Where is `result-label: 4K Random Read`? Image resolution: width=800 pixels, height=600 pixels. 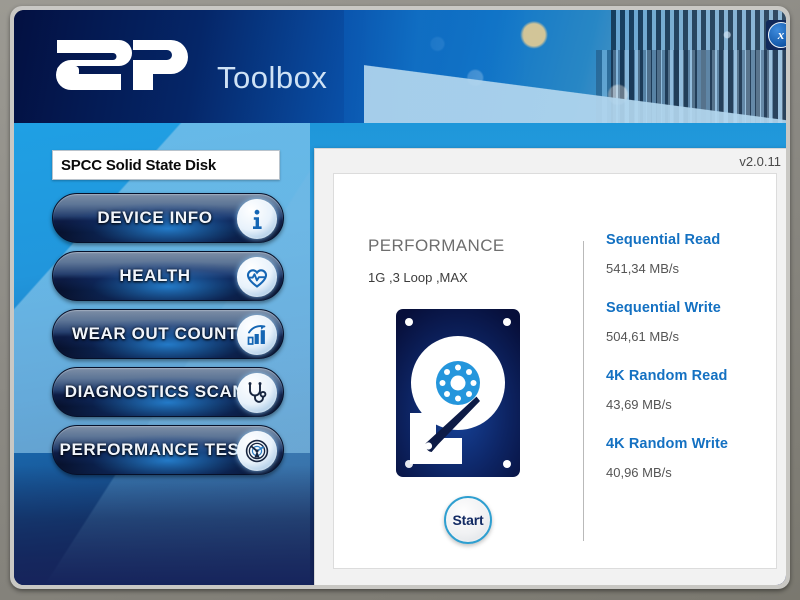 result-label: 4K Random Read is located at coordinates (667, 376).